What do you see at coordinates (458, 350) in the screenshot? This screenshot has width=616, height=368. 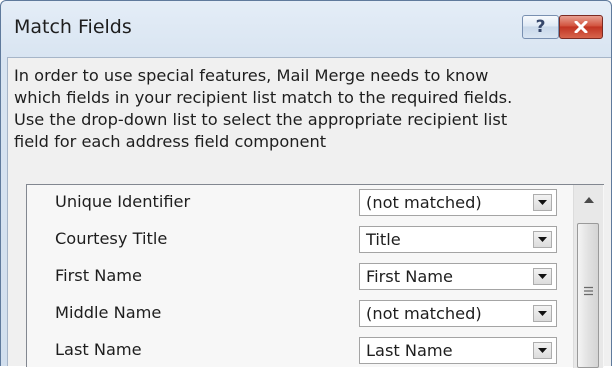 I see `last-name-dropdown: Last Name` at bounding box center [458, 350].